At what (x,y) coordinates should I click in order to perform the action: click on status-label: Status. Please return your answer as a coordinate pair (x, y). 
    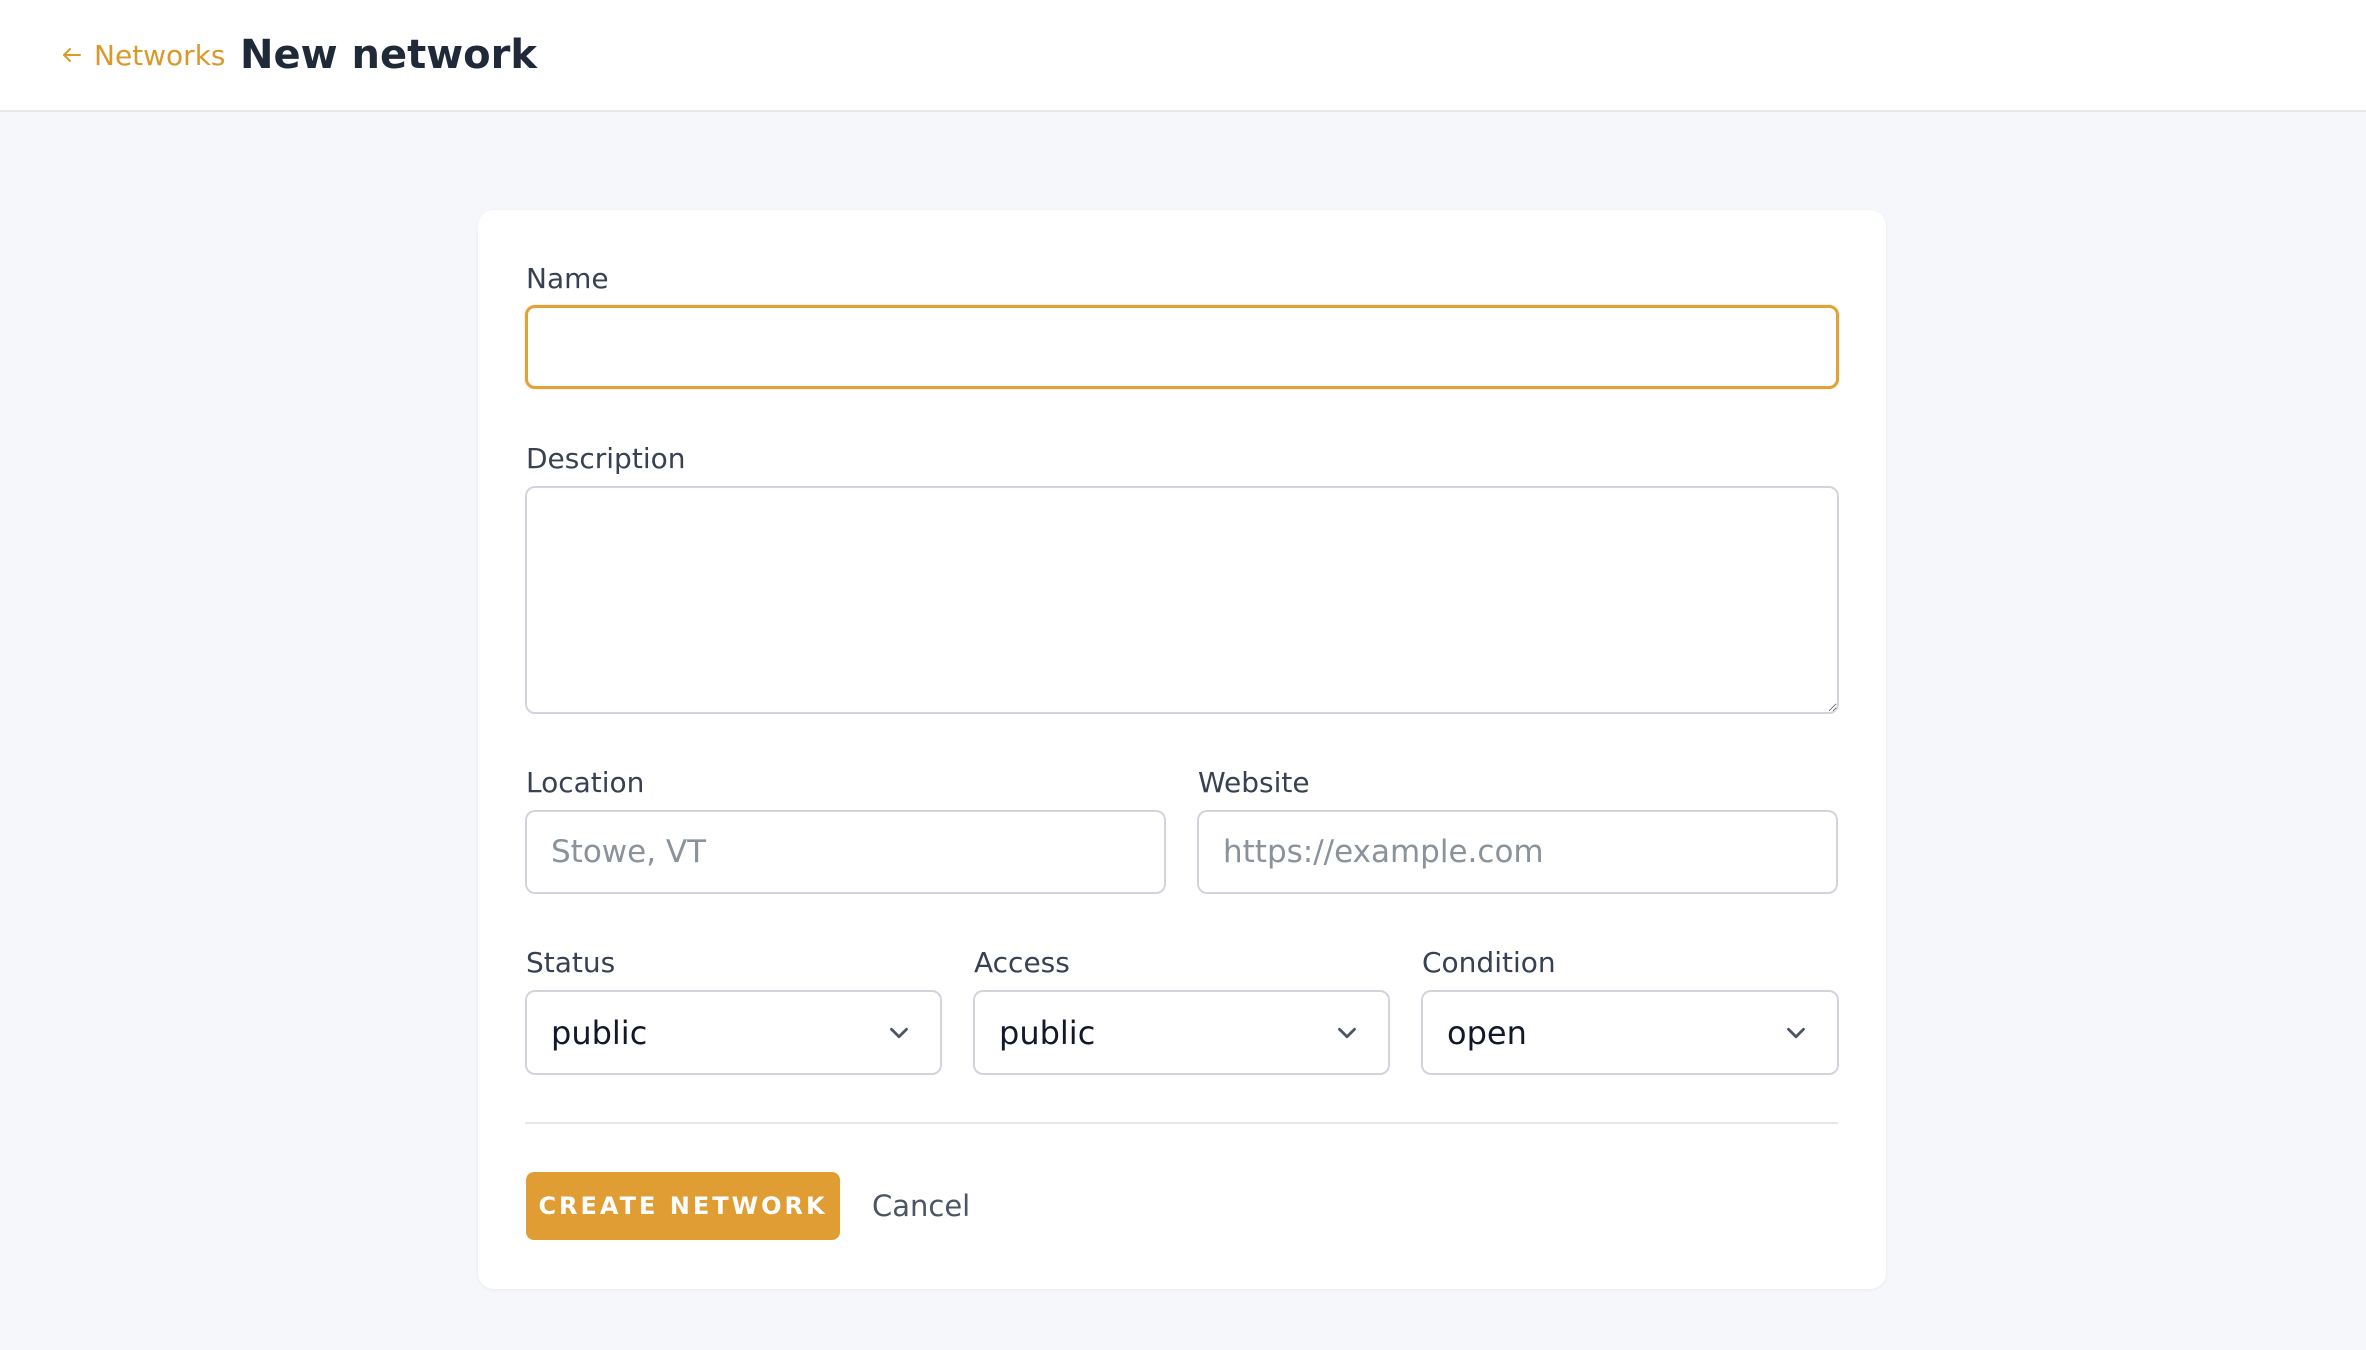
    Looking at the image, I should click on (571, 962).